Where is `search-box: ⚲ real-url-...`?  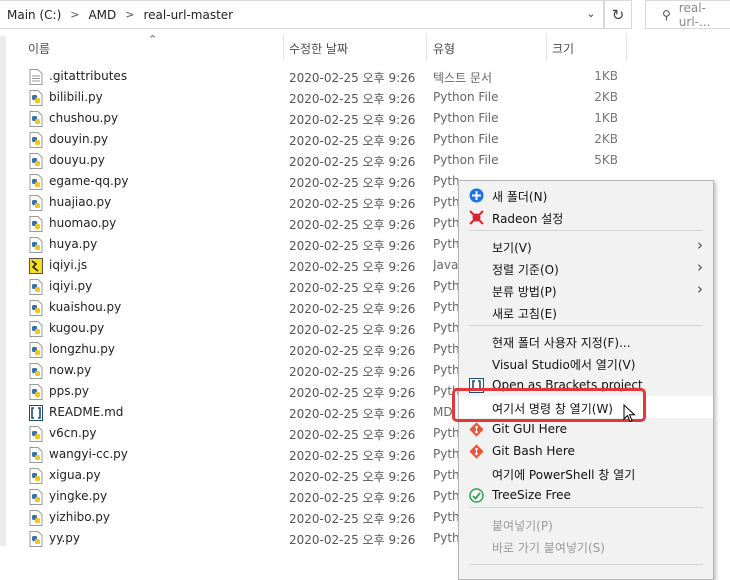 search-box: ⚲ real-url-... is located at coordinates (687, 14).